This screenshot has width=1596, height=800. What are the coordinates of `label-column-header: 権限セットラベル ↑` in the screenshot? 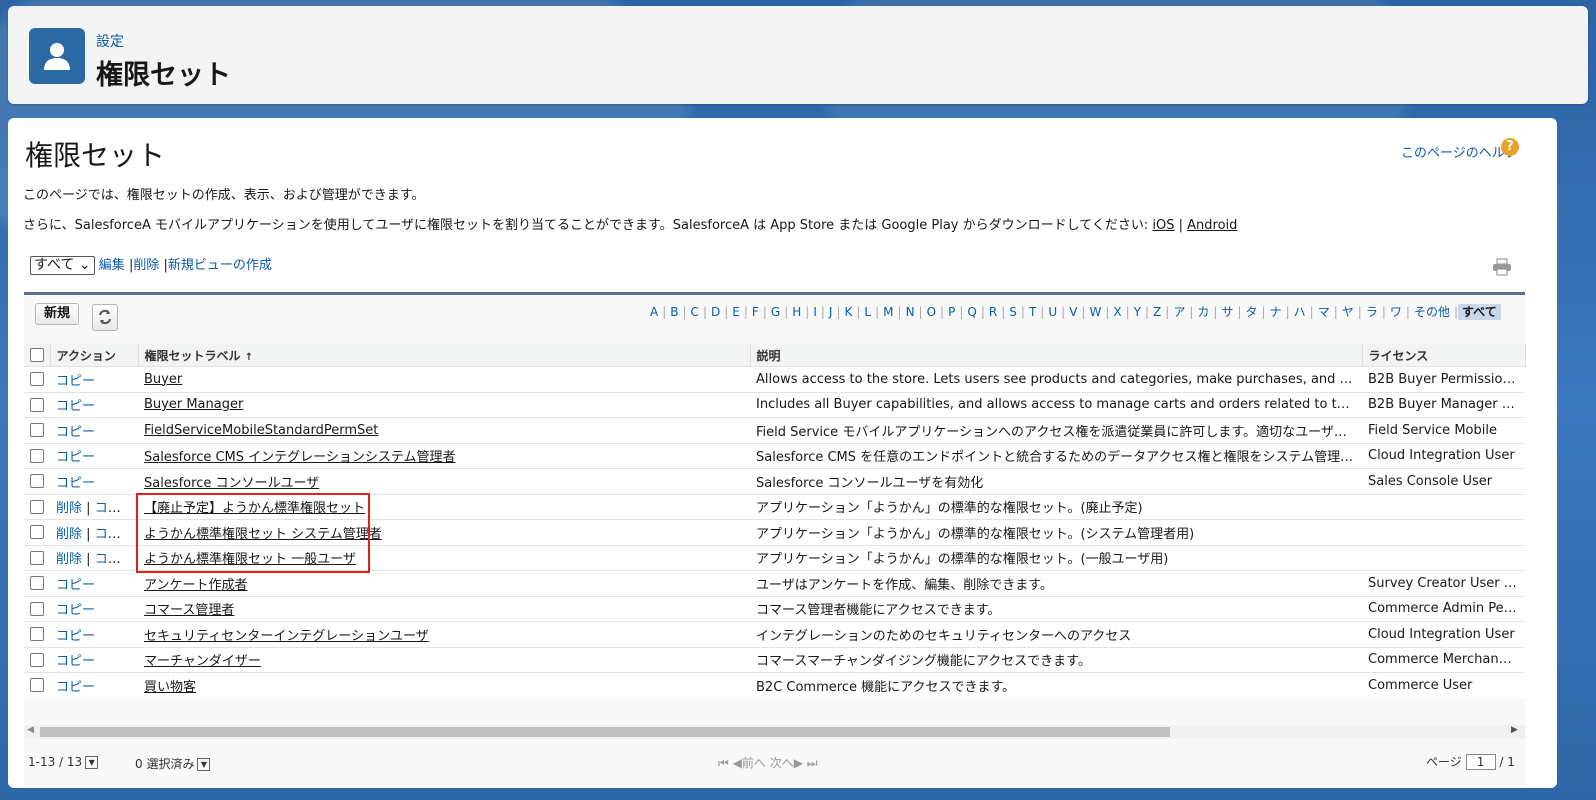 It's located at (444, 355).